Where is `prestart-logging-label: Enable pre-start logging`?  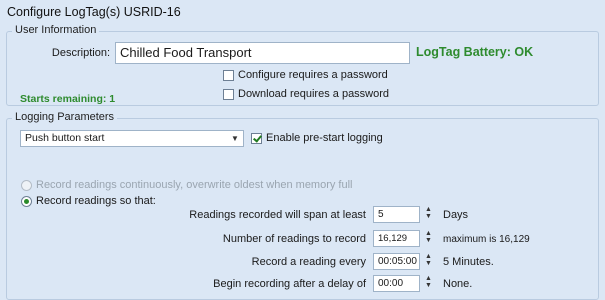
prestart-logging-label: Enable pre-start logging is located at coordinates (324, 138).